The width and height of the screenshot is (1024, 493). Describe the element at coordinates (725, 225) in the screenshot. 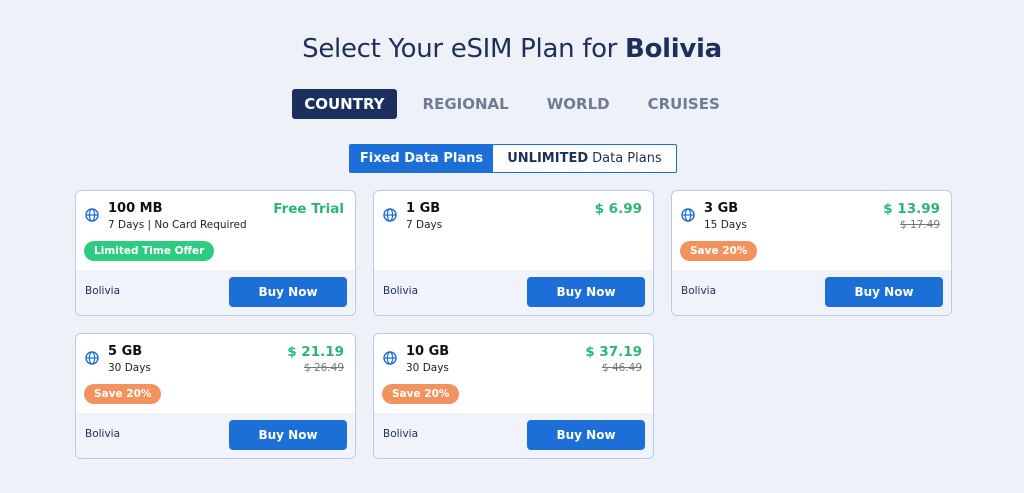

I see `plan-duration: 15 Days` at that location.